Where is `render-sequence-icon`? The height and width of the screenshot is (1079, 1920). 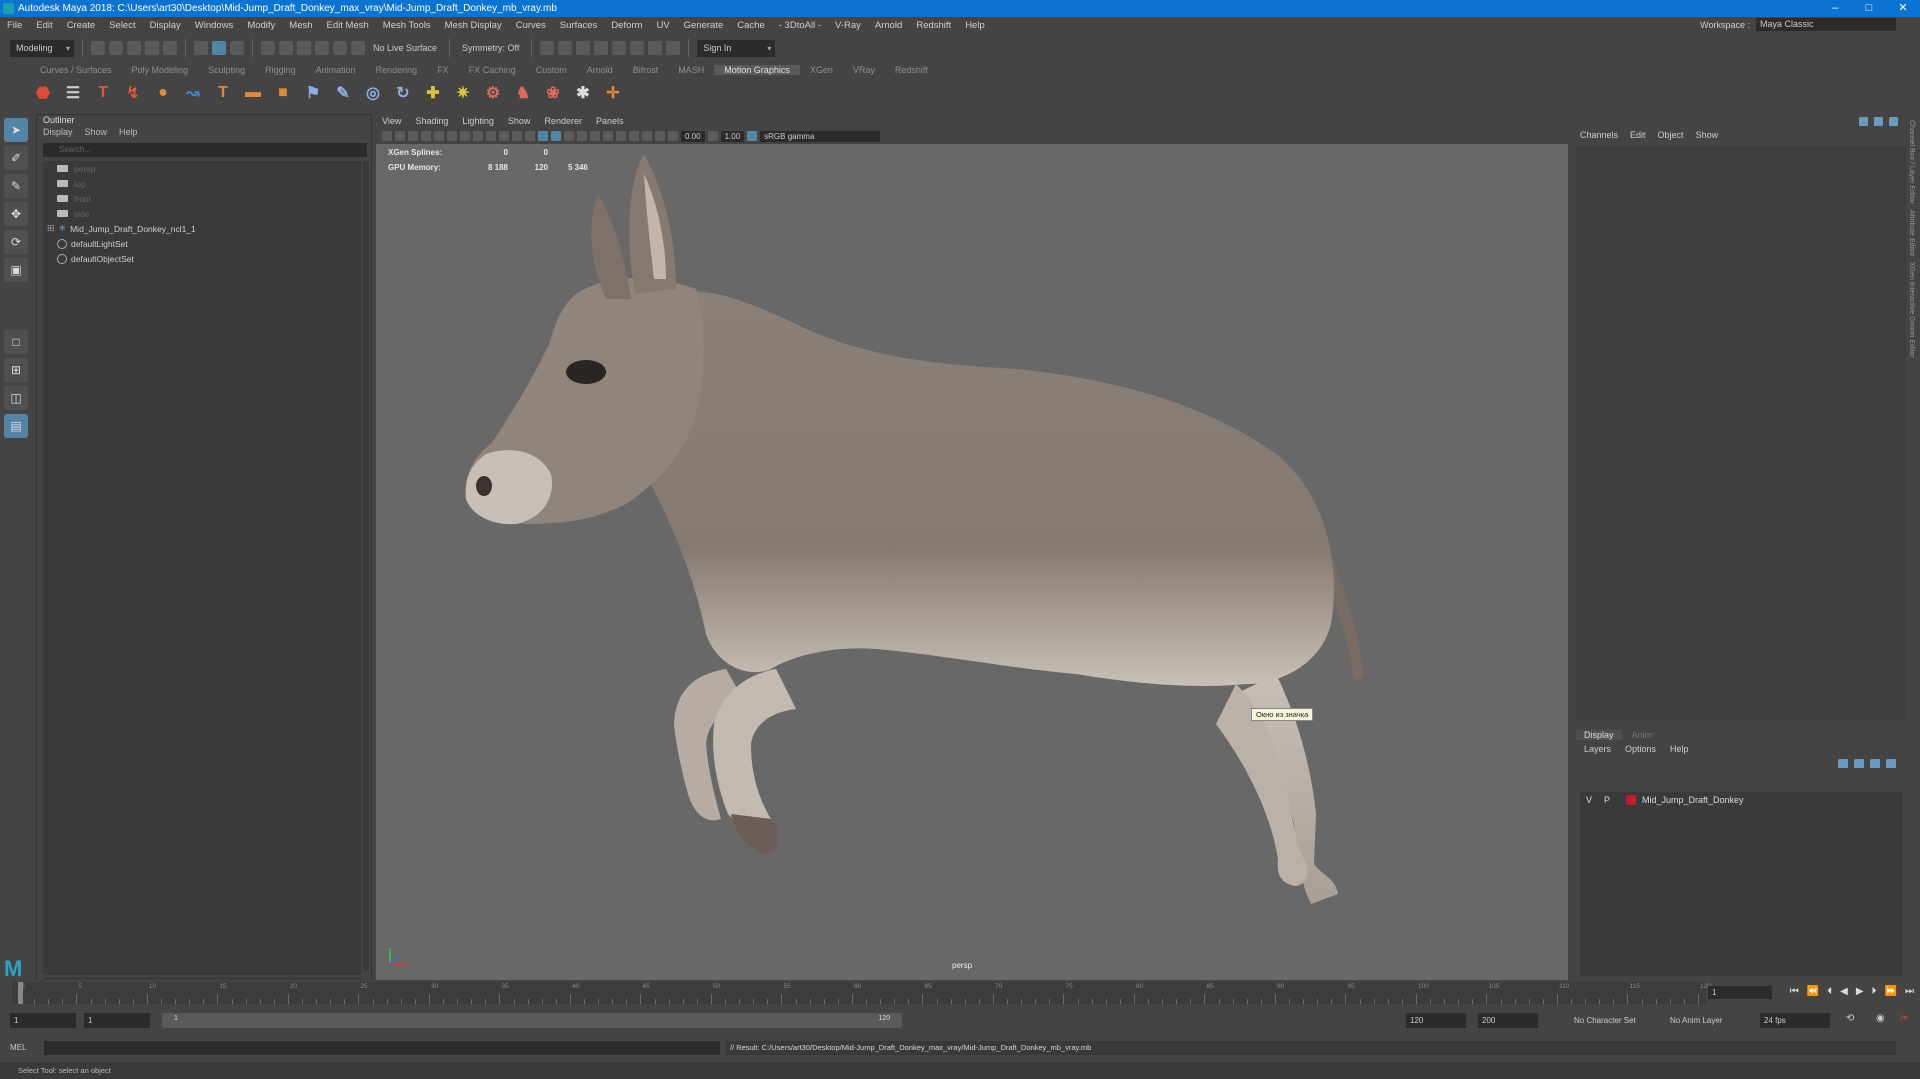 render-sequence-icon is located at coordinates (565, 48).